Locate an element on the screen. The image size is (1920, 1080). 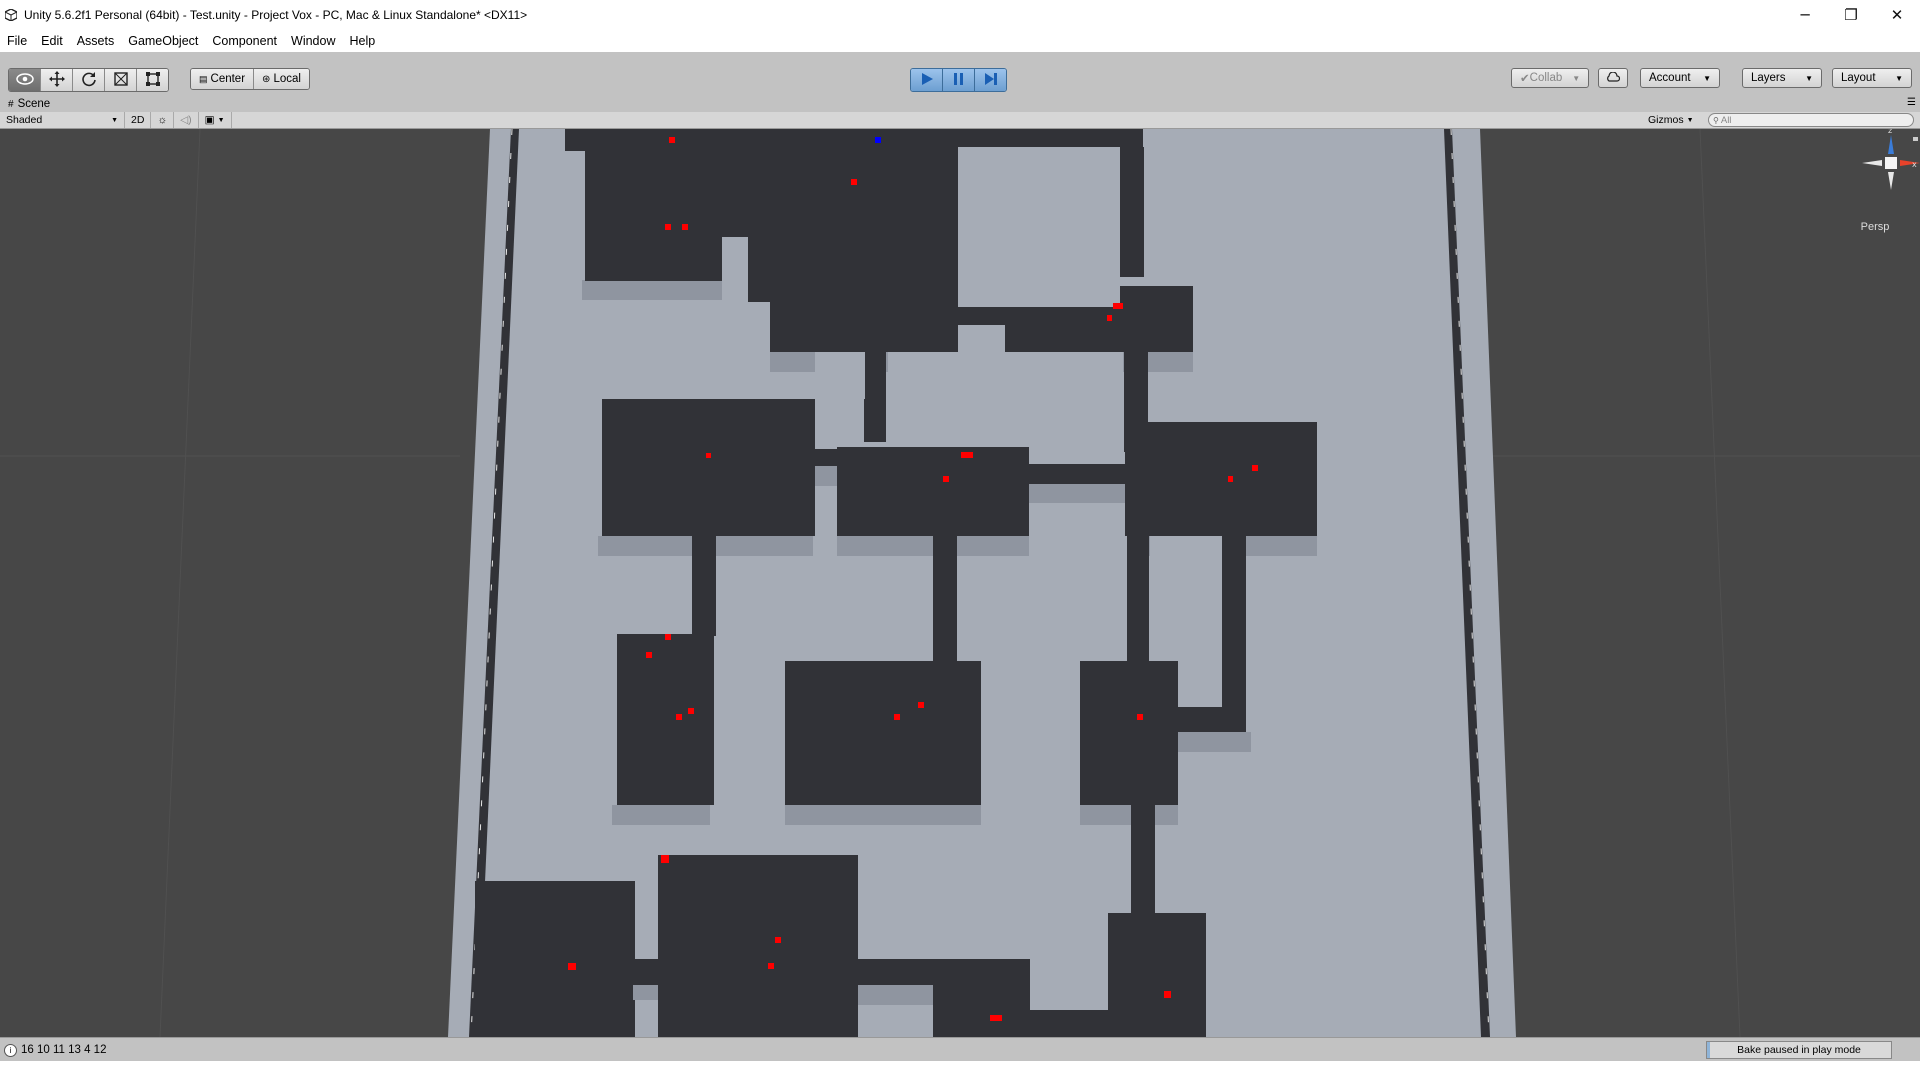
move-icon is located at coordinates (56, 80).